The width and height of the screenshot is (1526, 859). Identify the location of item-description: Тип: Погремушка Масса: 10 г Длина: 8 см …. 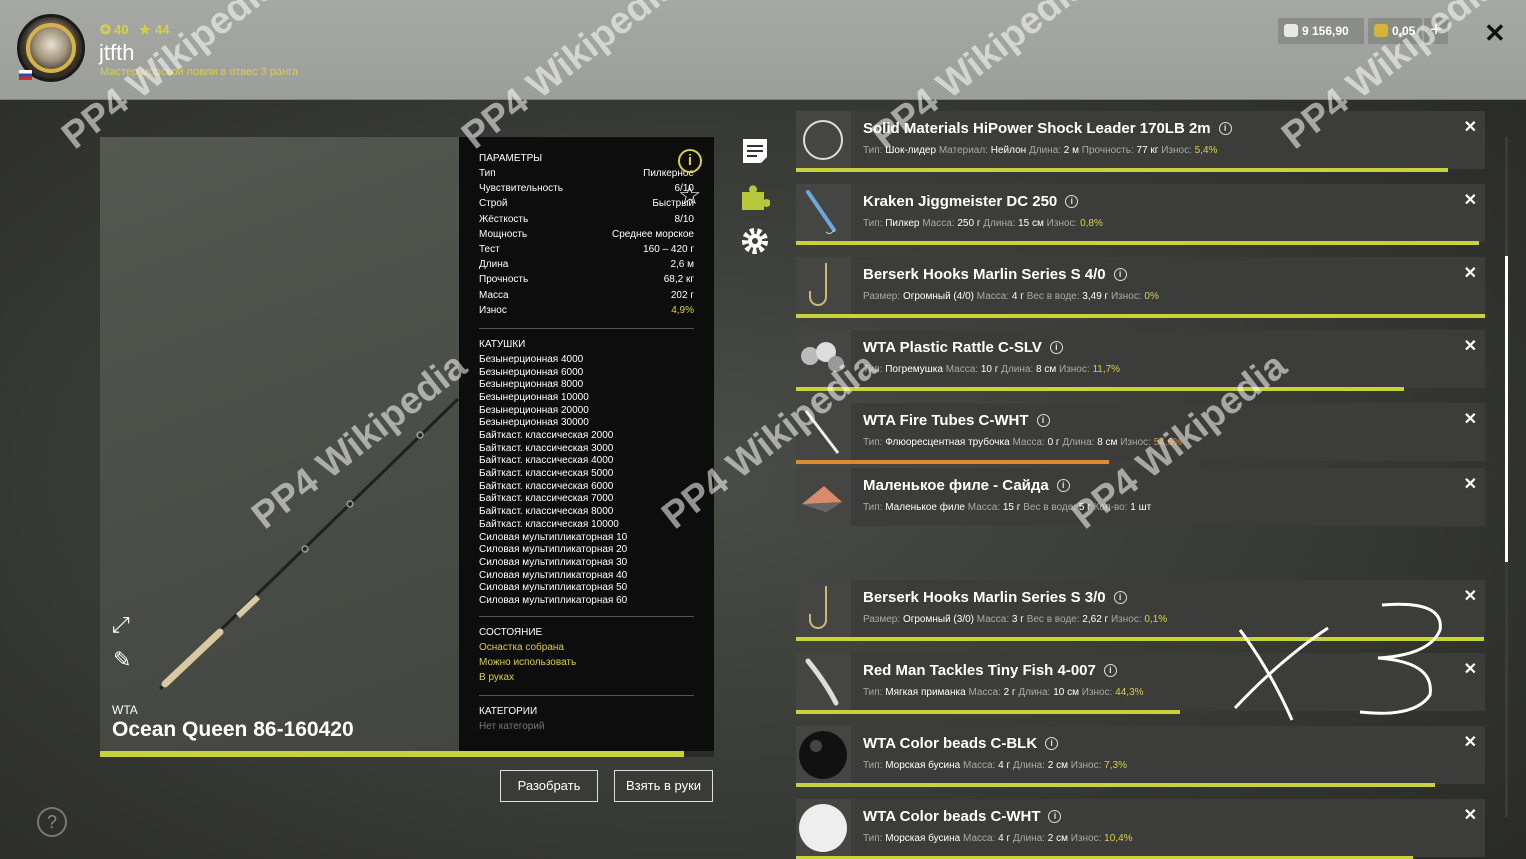
(991, 369).